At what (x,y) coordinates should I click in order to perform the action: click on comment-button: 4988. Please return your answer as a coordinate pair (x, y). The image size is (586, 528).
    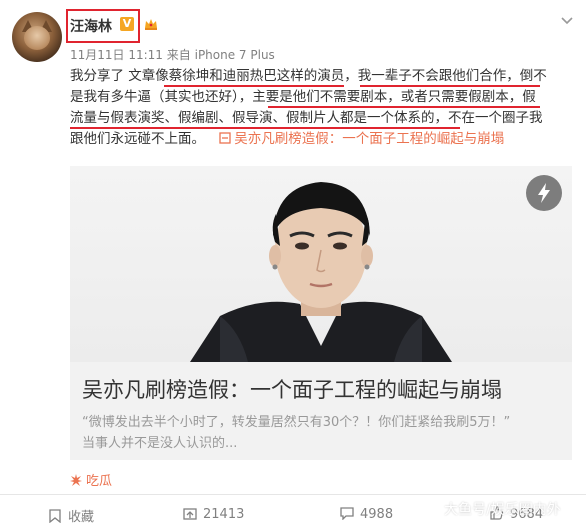
    Looking at the image, I should click on (366, 514).